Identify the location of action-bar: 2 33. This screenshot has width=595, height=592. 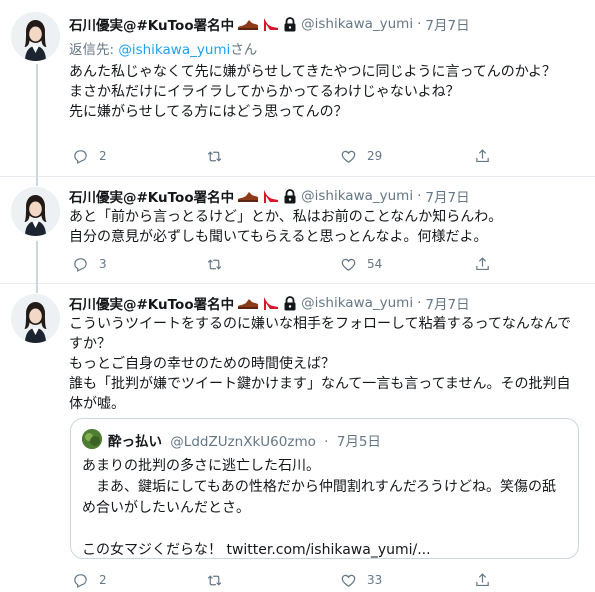
(292, 580).